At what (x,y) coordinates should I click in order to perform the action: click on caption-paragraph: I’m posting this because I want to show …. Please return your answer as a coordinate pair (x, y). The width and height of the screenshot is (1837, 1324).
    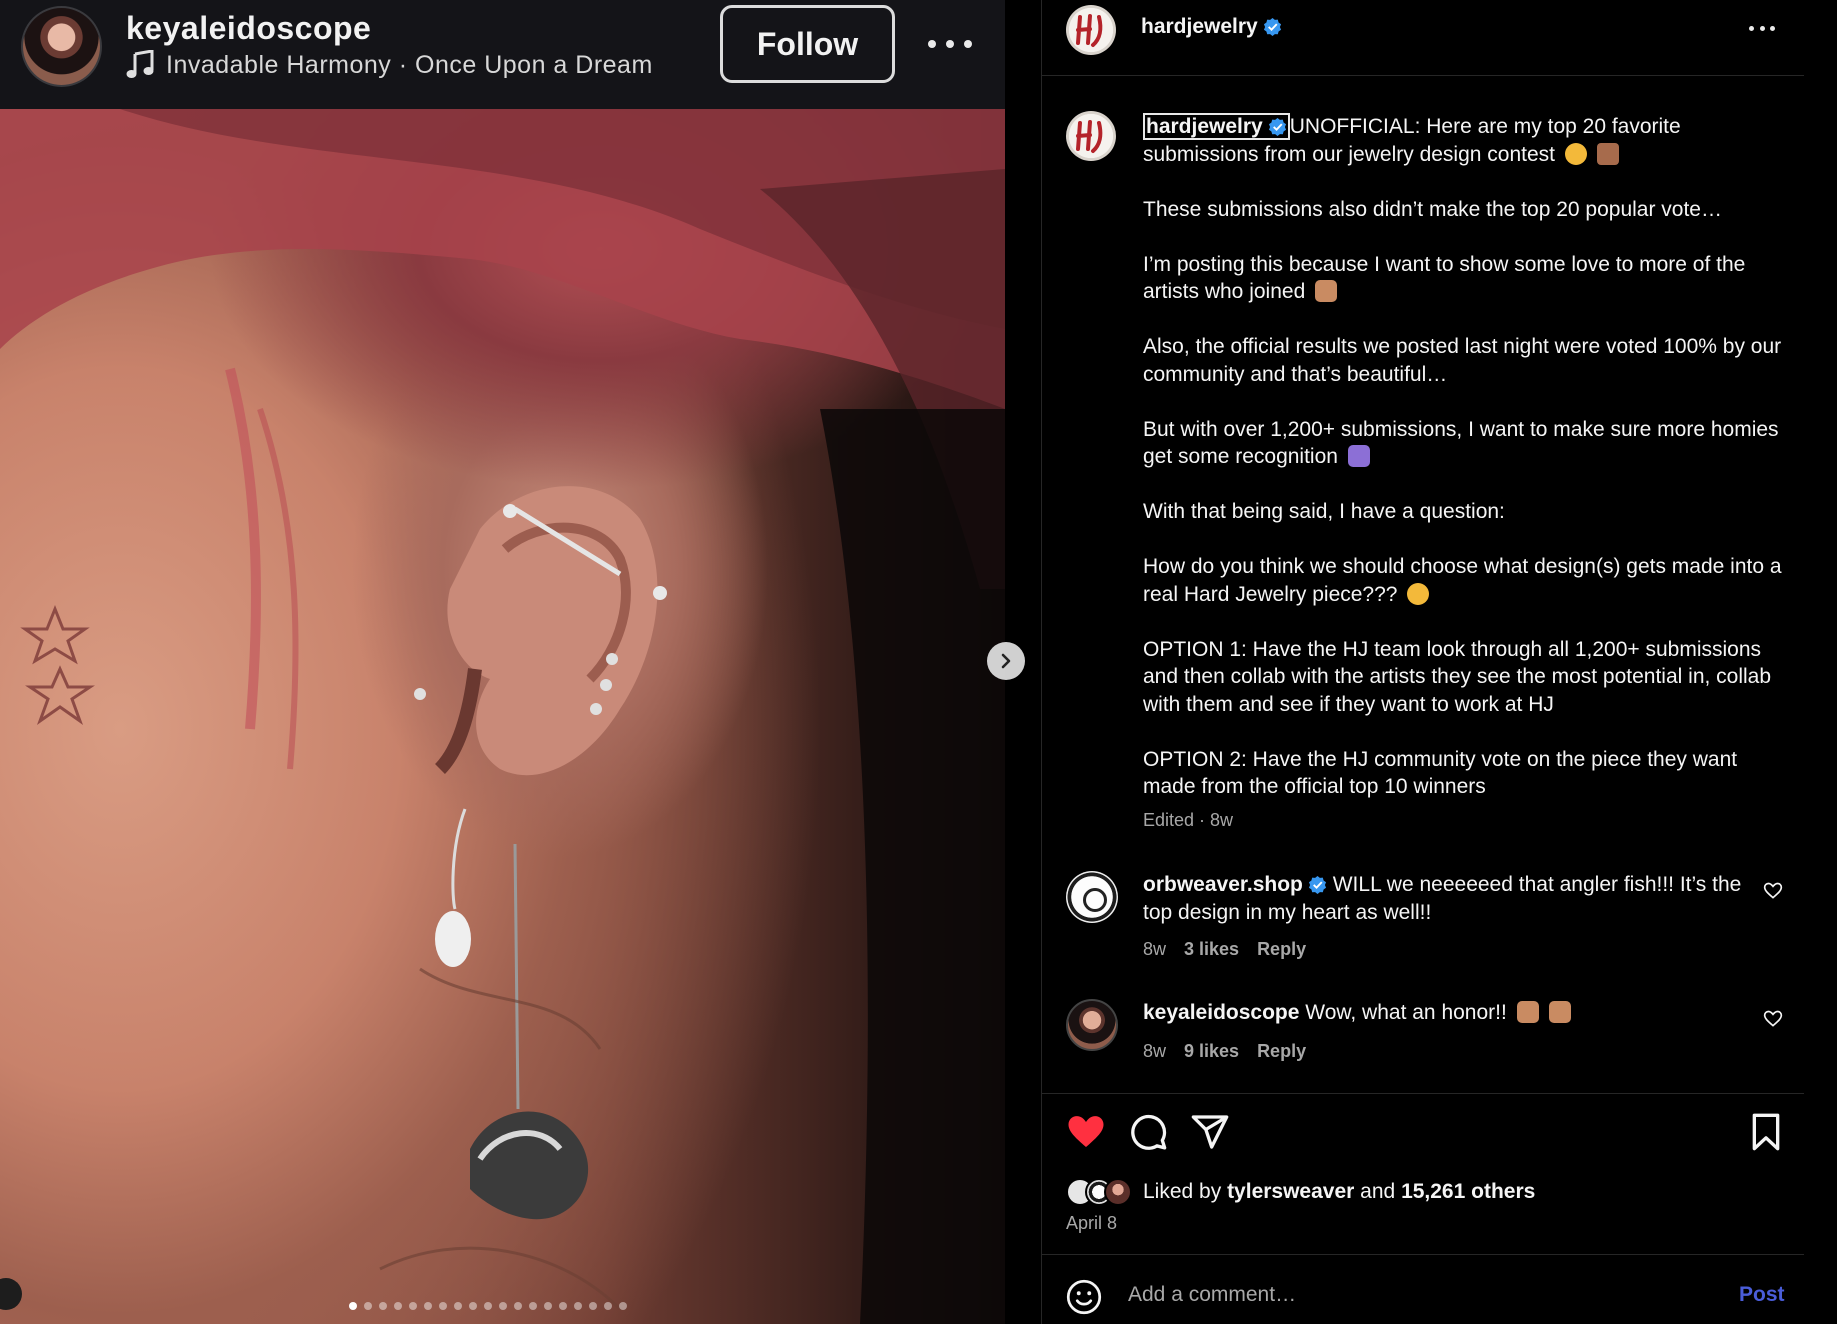
    Looking at the image, I should click on (1463, 278).